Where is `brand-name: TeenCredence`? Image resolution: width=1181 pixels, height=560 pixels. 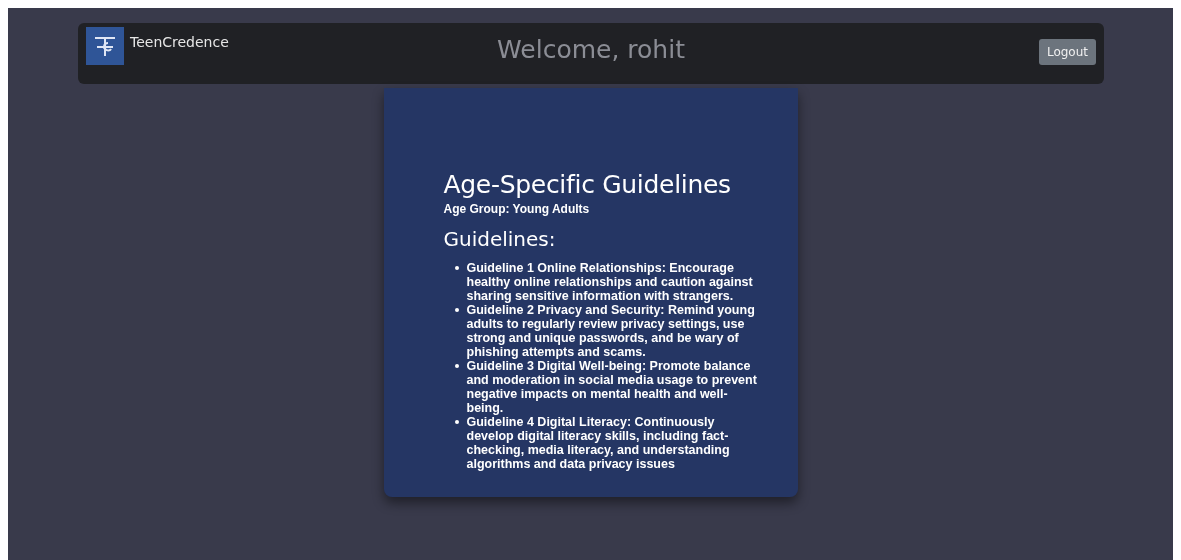 brand-name: TeenCredence is located at coordinates (179, 38).